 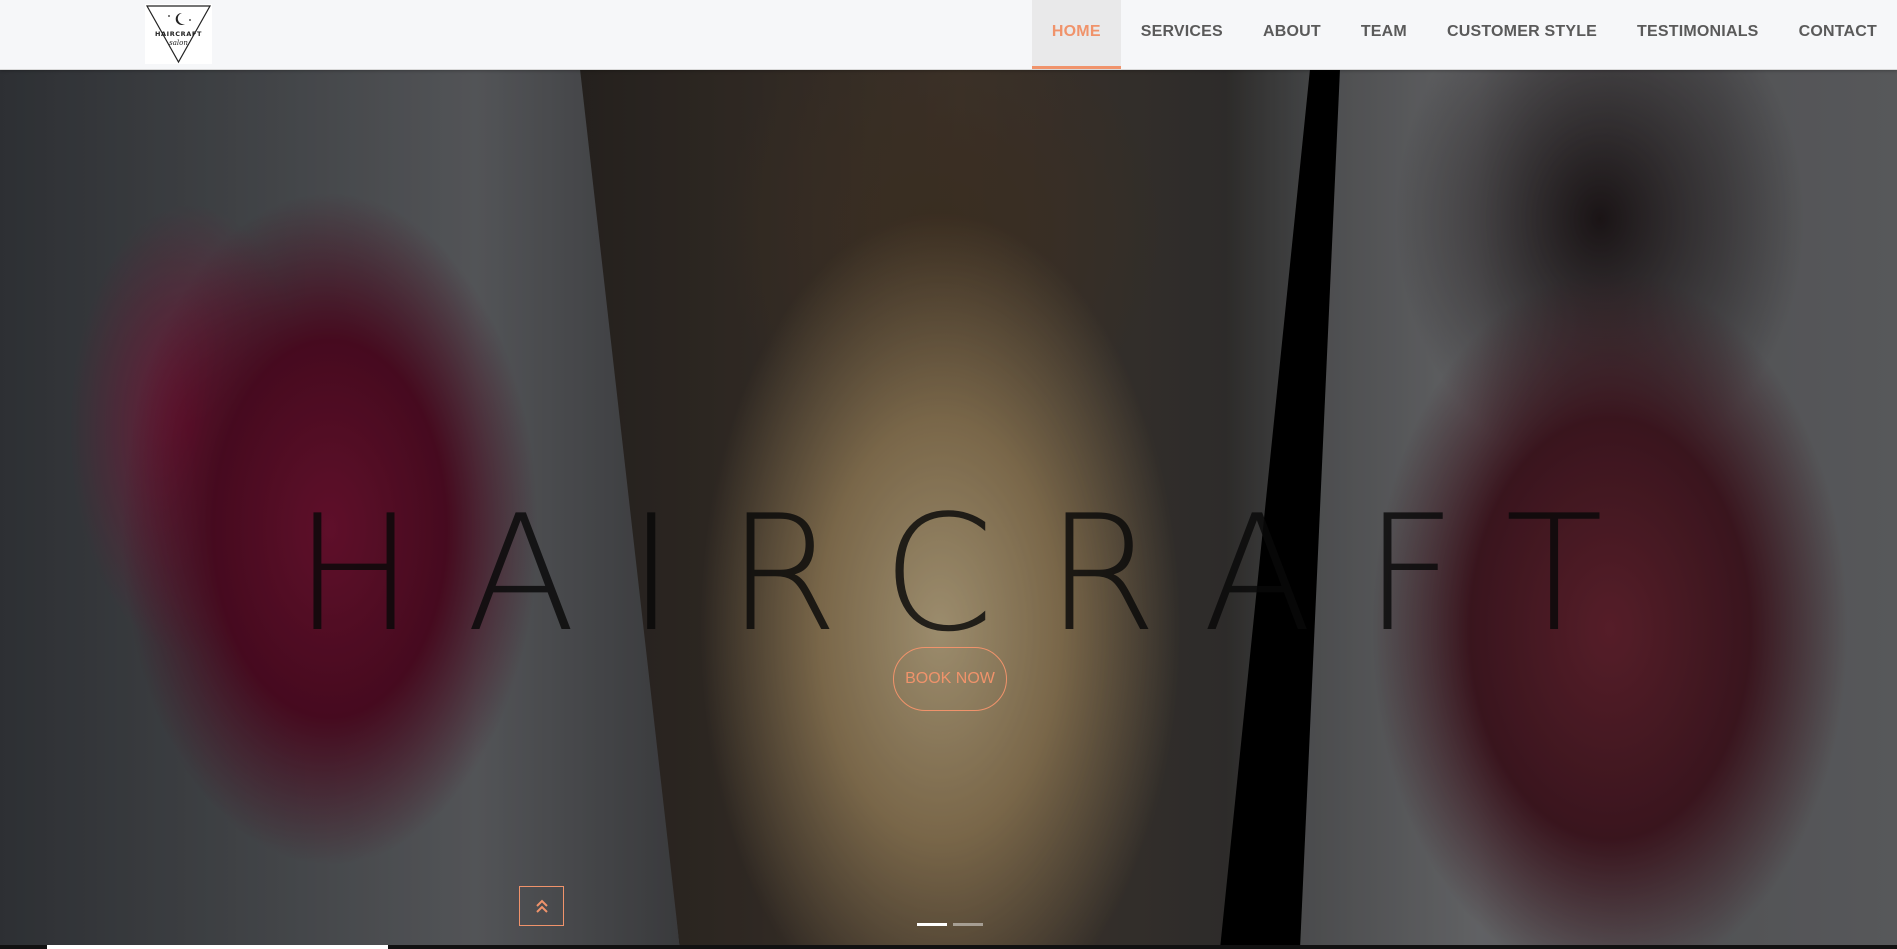 What do you see at coordinates (1698, 34) in the screenshot?
I see `nav-item-testimonials: TESTIMONIALS` at bounding box center [1698, 34].